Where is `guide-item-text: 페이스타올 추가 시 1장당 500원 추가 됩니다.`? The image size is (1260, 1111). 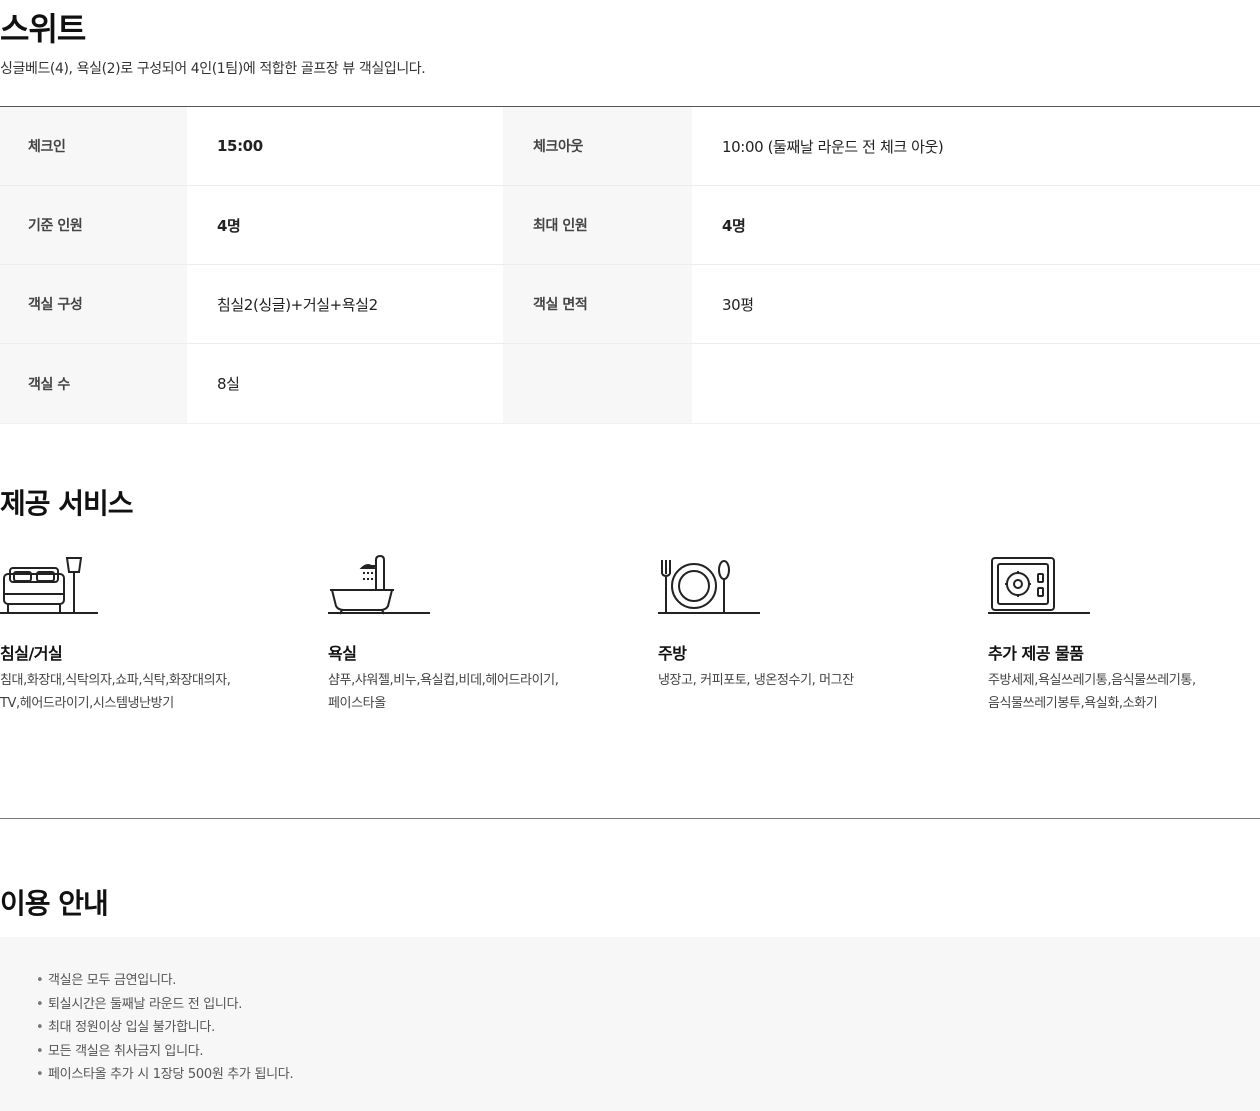 guide-item-text: 페이스타올 추가 시 1장당 500원 추가 됩니다. is located at coordinates (171, 1074).